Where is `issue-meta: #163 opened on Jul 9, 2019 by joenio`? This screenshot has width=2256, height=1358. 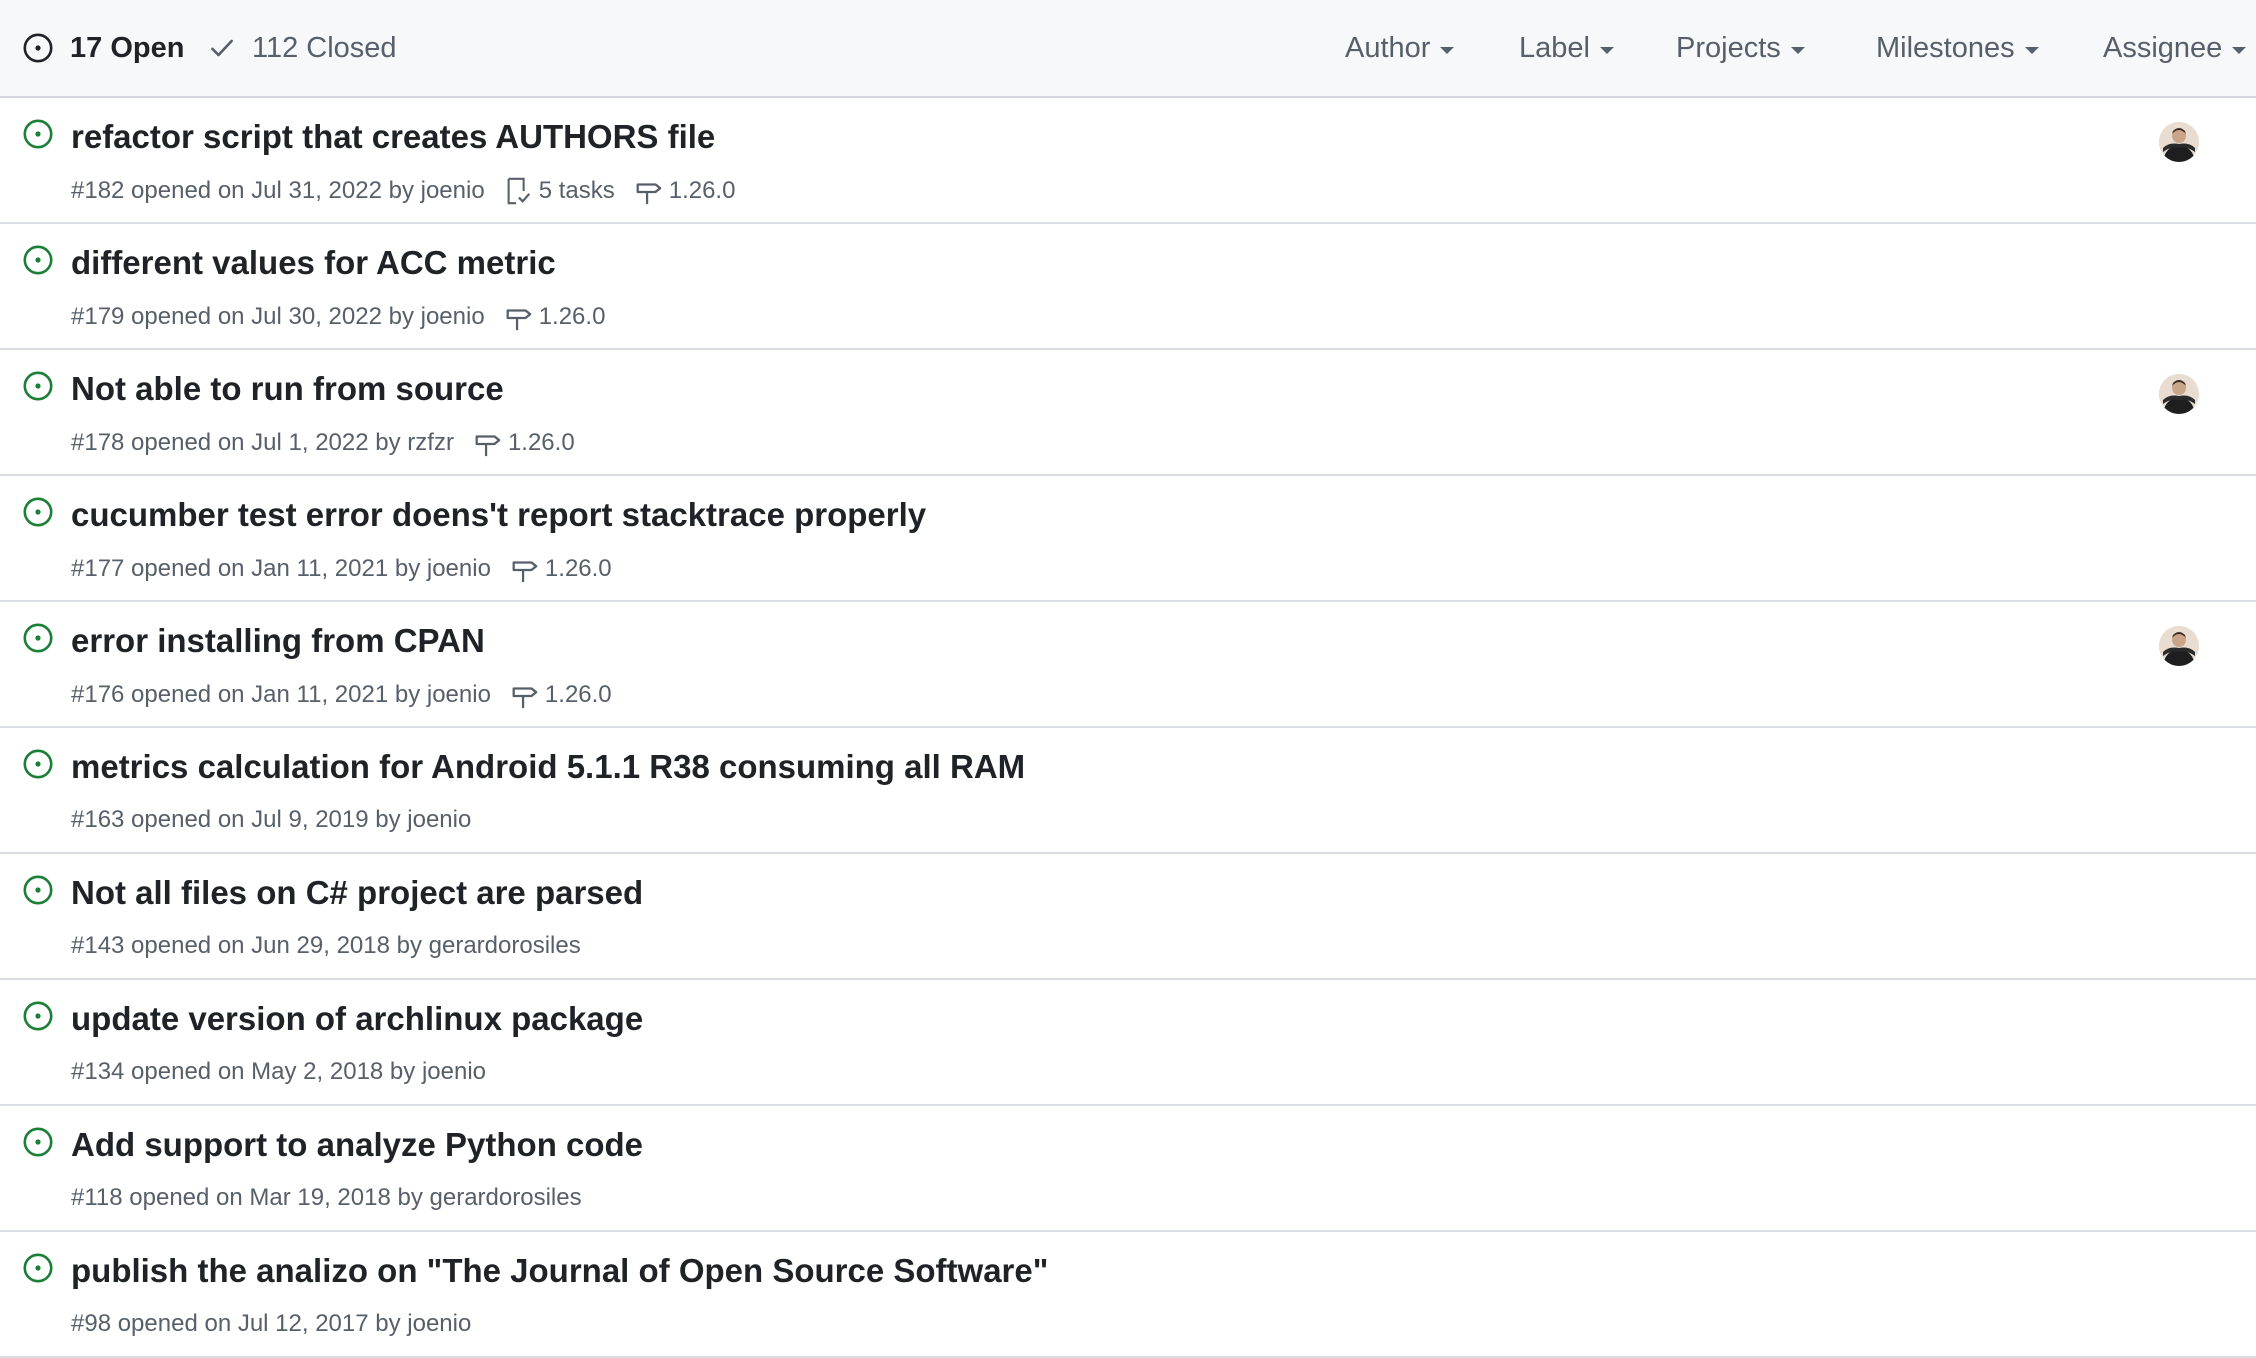 issue-meta: #163 opened on Jul 9, 2019 by joenio is located at coordinates (271, 820).